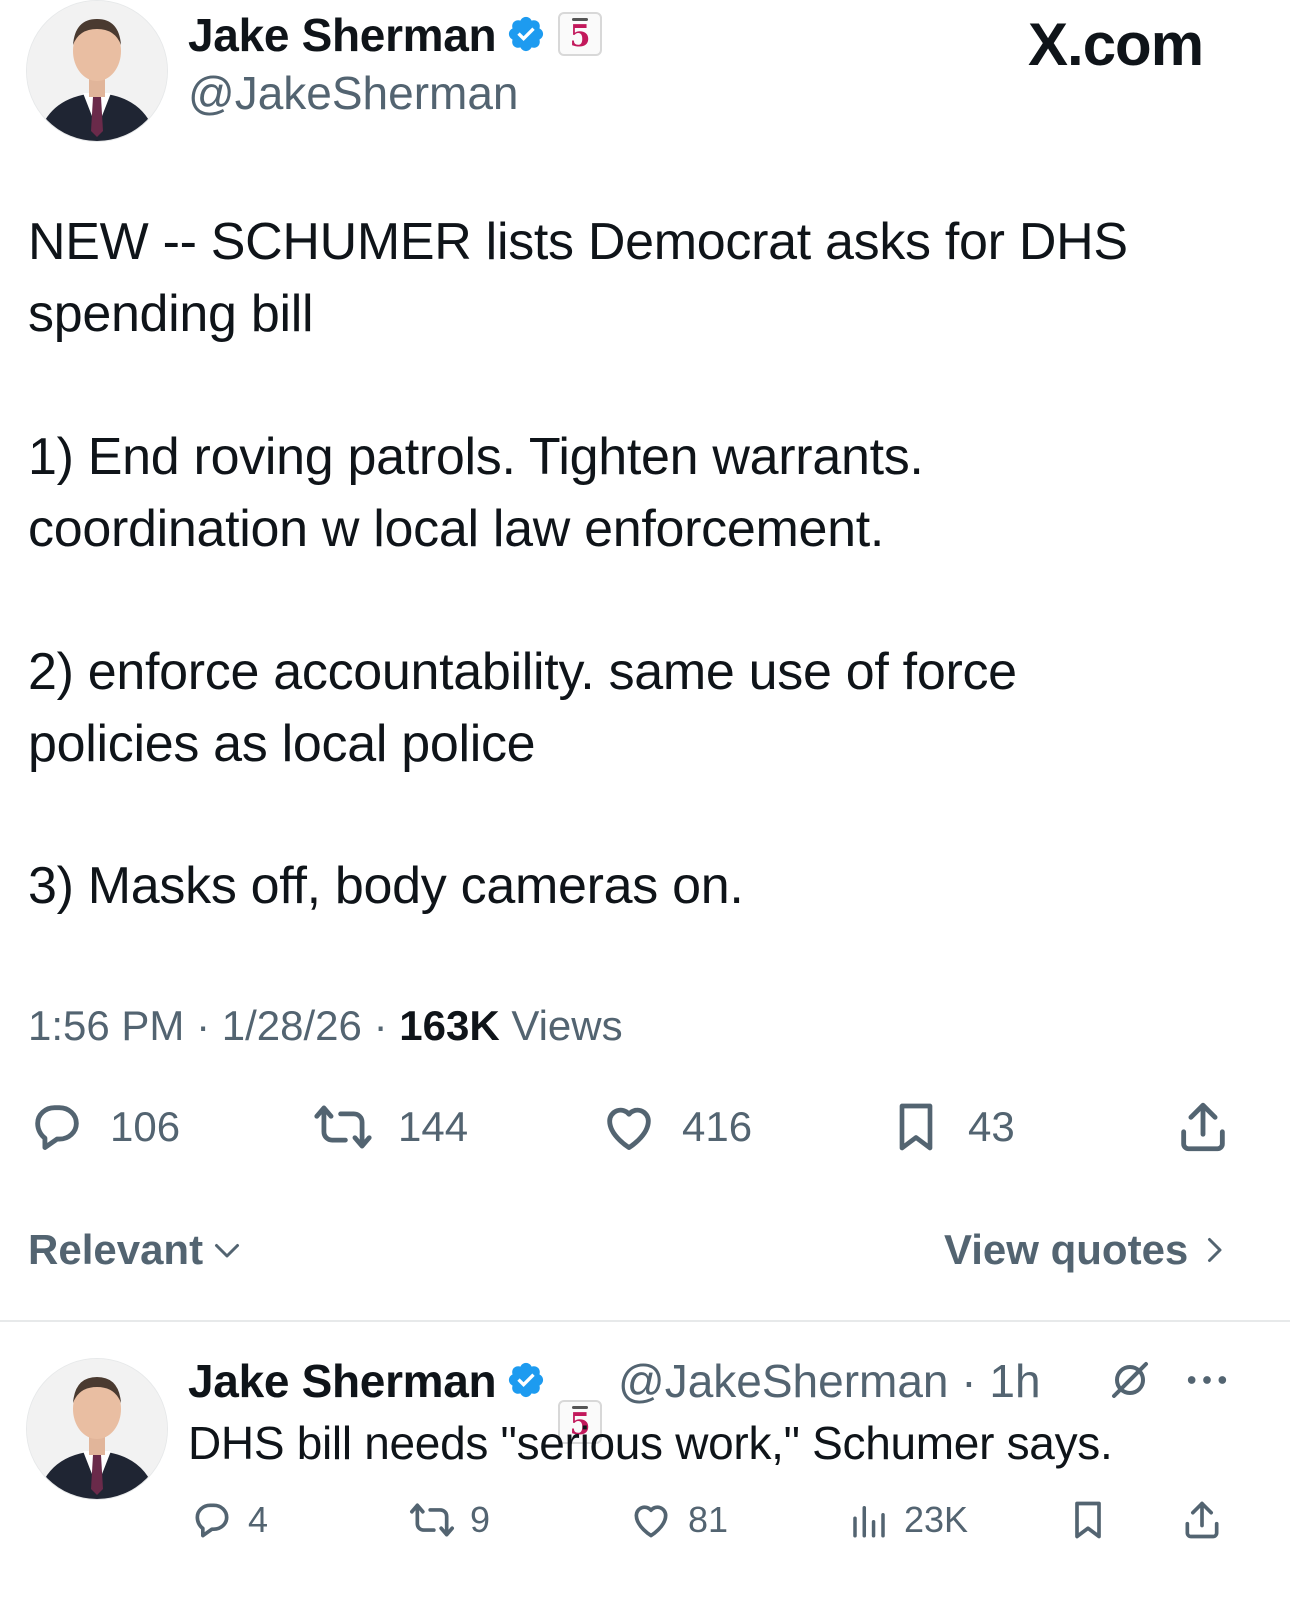 Image resolution: width=1290 pixels, height=1607 pixels. What do you see at coordinates (145, 1126) in the screenshot?
I see `reply-count: 106` at bounding box center [145, 1126].